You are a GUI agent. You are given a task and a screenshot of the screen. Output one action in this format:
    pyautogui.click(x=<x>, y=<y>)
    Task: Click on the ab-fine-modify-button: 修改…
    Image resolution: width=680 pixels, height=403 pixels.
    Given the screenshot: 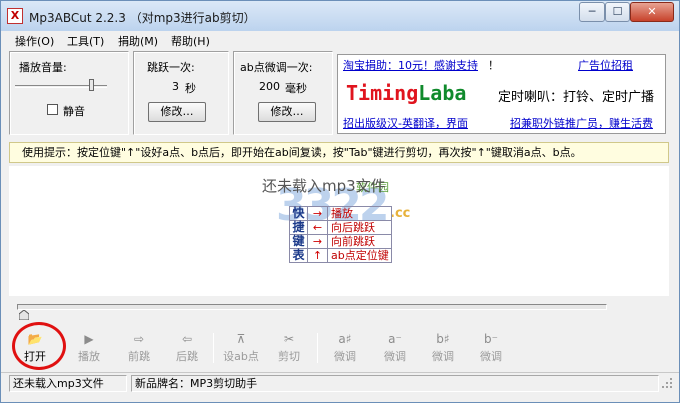 What is the action you would take?
    pyautogui.click(x=287, y=112)
    